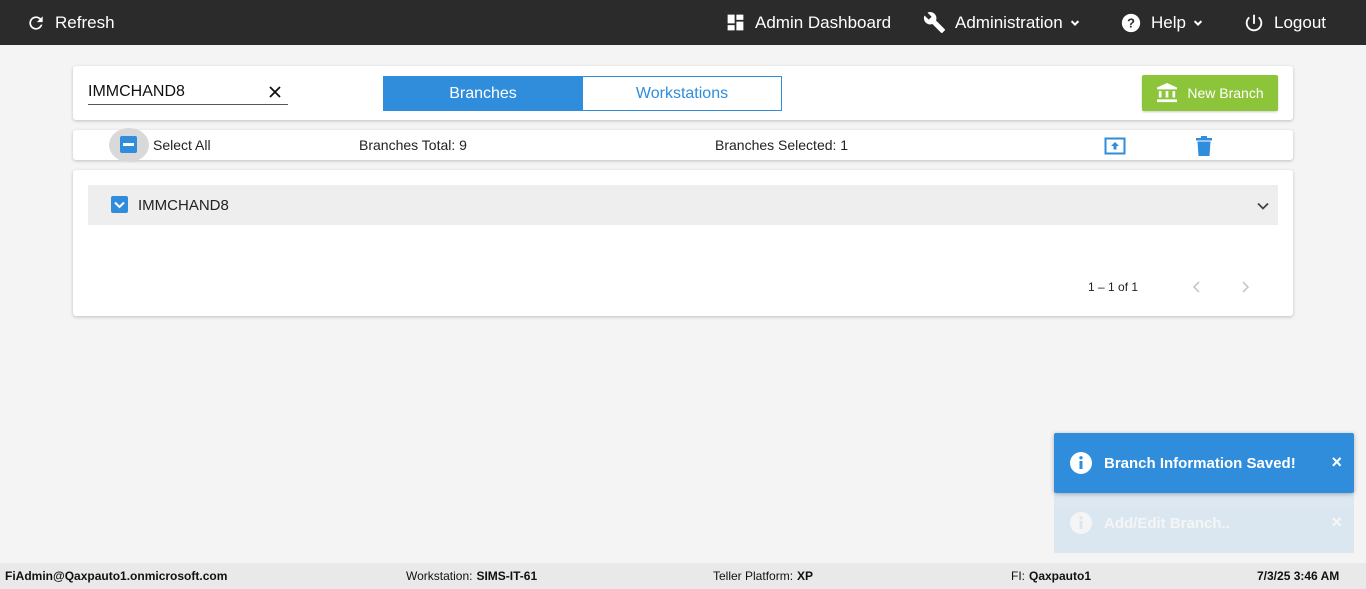 This screenshot has height=589, width=1366. I want to click on status-datetime: 7/3/25 3:46 AM, so click(1298, 576).